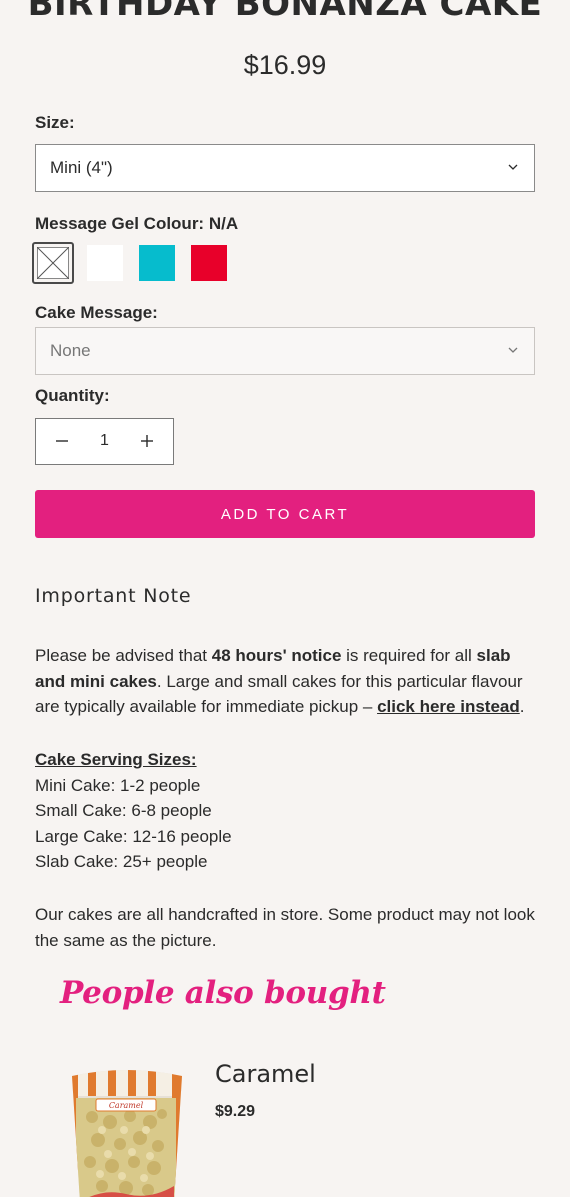 This screenshot has height=1197, width=570. Describe the element at coordinates (285, 12) in the screenshot. I see `product-title: BIRTHDAY BONANZA CAKE` at that location.